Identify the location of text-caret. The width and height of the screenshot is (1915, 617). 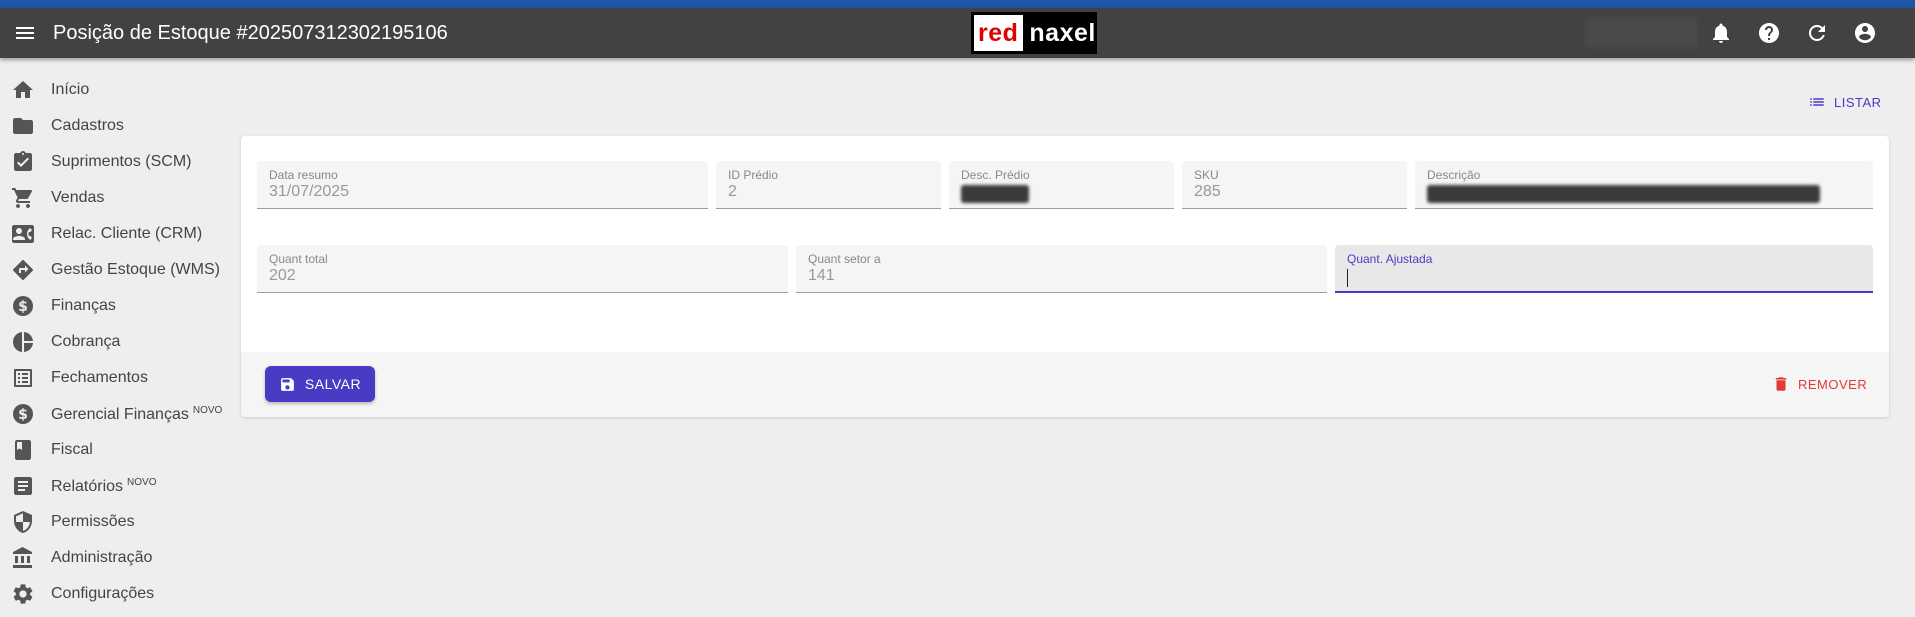
(1347, 278).